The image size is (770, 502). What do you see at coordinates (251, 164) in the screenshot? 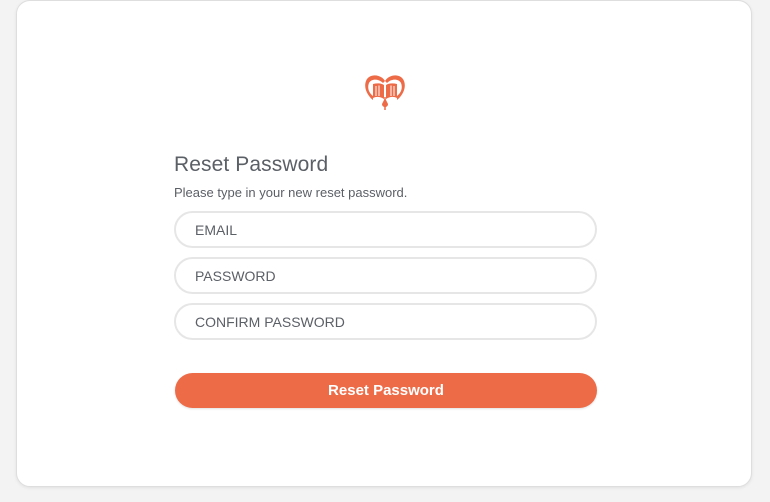
I see `page-title: Reset Password` at bounding box center [251, 164].